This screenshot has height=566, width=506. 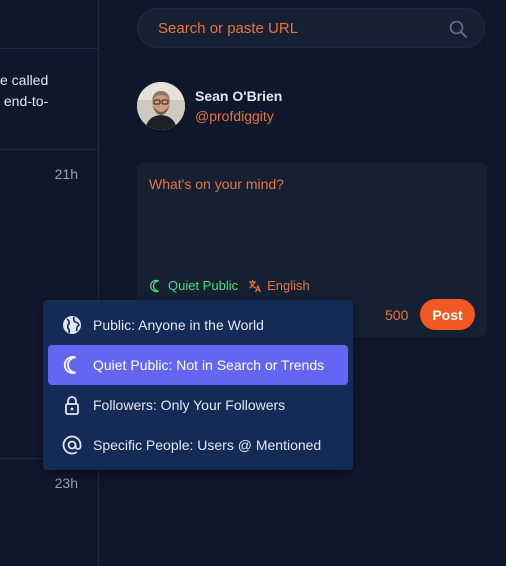 What do you see at coordinates (447, 314) in the screenshot?
I see `post-button: Post` at bounding box center [447, 314].